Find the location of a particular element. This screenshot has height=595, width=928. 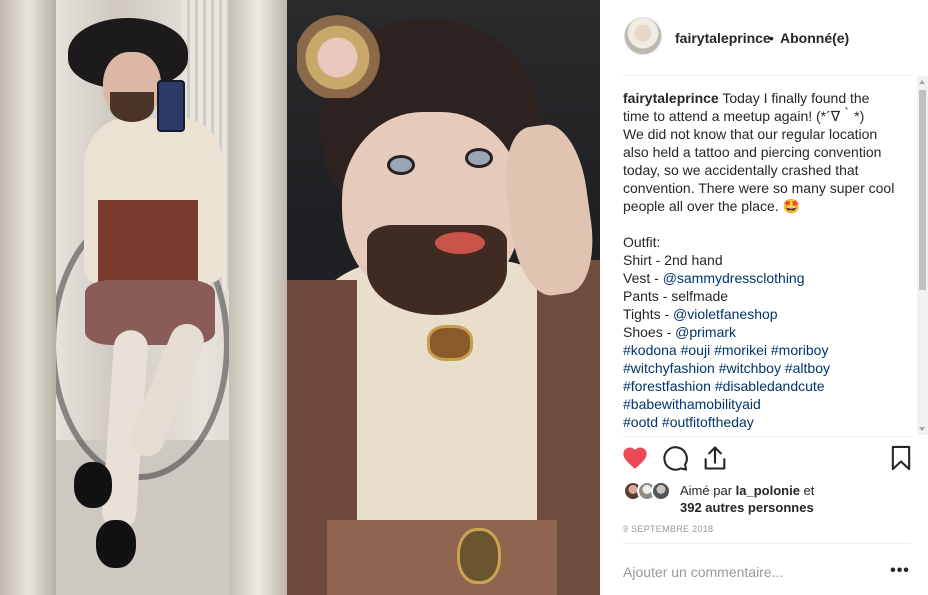

likes-prefix: Aimé par is located at coordinates (708, 490).